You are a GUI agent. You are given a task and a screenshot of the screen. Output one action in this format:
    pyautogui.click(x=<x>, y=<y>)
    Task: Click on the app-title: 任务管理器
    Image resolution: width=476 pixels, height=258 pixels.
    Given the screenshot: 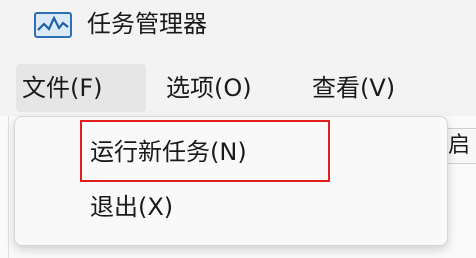 What is the action you would take?
    pyautogui.click(x=147, y=24)
    